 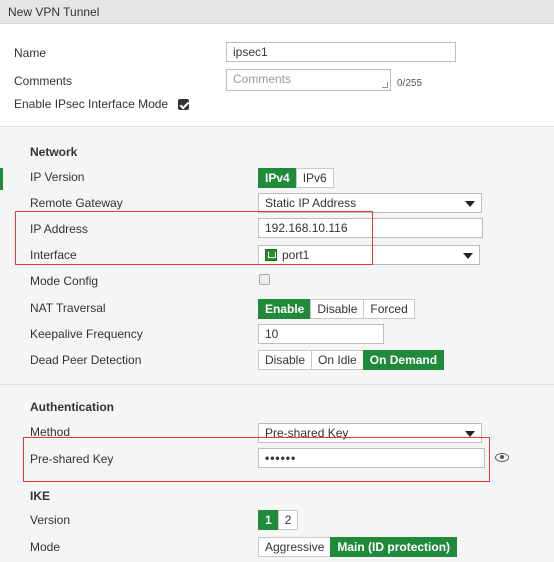 I want to click on nat-traversal-toggle: Enable Disable Forced, so click(x=336, y=309).